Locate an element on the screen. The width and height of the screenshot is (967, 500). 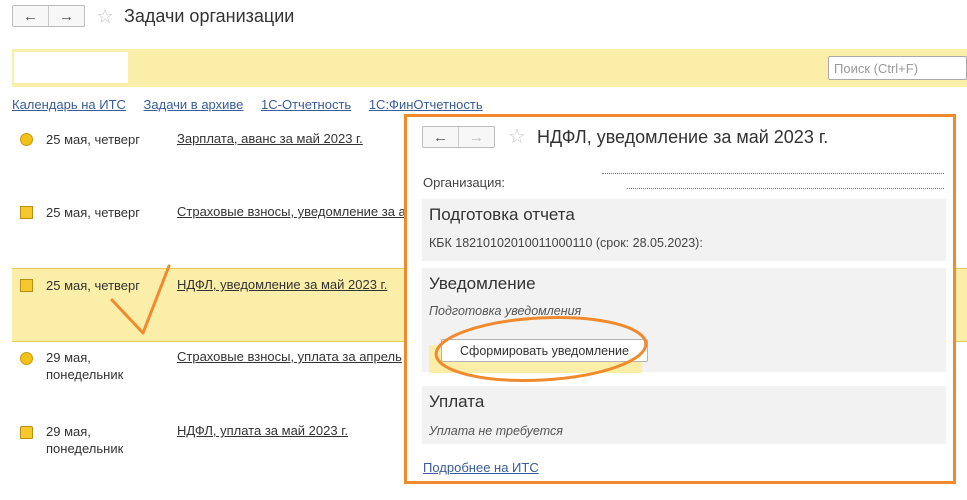
page-title: Задачи организации is located at coordinates (209, 16).